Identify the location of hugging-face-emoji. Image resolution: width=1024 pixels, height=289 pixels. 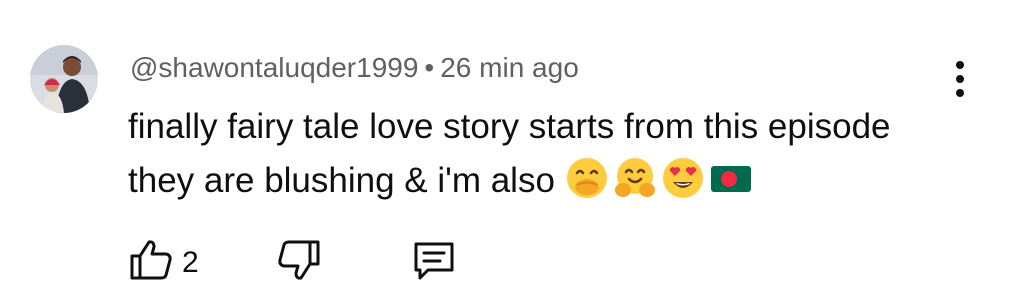
(634, 177).